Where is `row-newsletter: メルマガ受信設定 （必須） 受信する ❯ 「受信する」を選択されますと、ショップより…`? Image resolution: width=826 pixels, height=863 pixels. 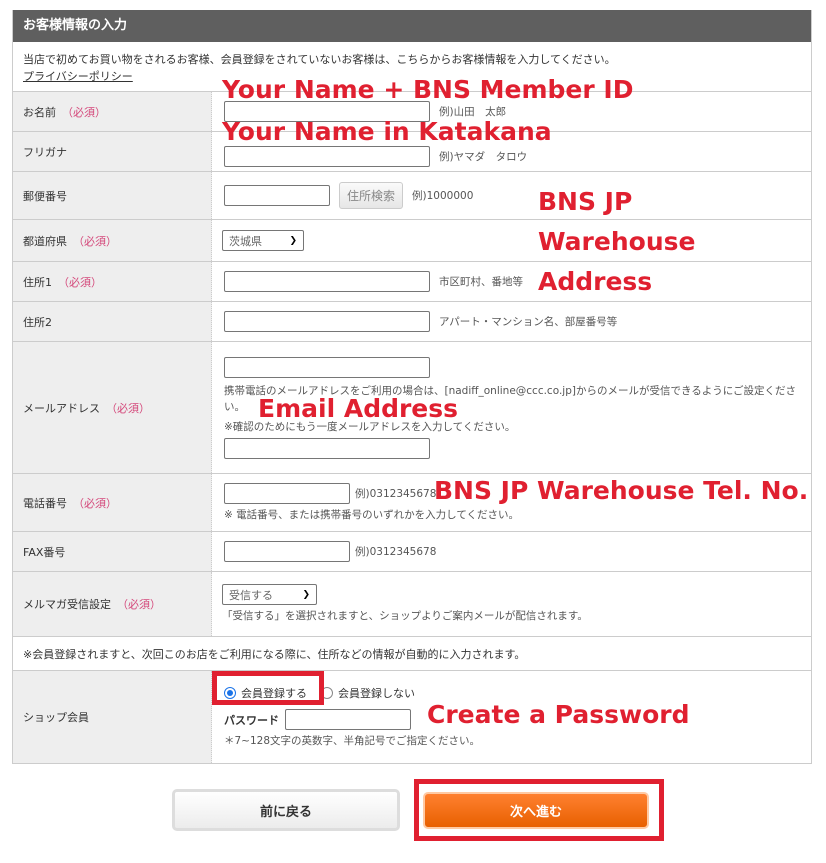
row-newsletter: メルマガ受信設定 （必須） 受信する ❯ 「受信する」を選択されますと、ショップより… is located at coordinates (412, 604).